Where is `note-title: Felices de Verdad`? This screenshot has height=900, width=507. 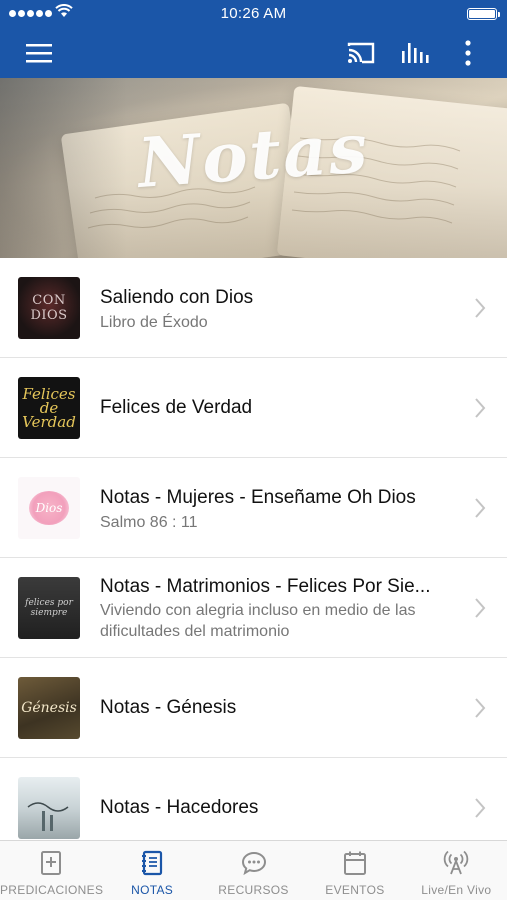 note-title: Felices de Verdad is located at coordinates (176, 407).